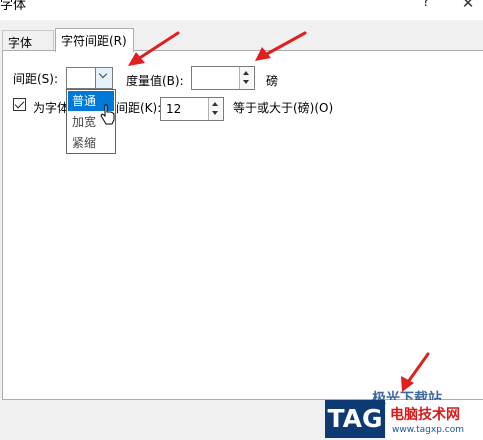 The image size is (483, 440). I want to click on watermark-url: www.tagxp.com, so click(428, 430).